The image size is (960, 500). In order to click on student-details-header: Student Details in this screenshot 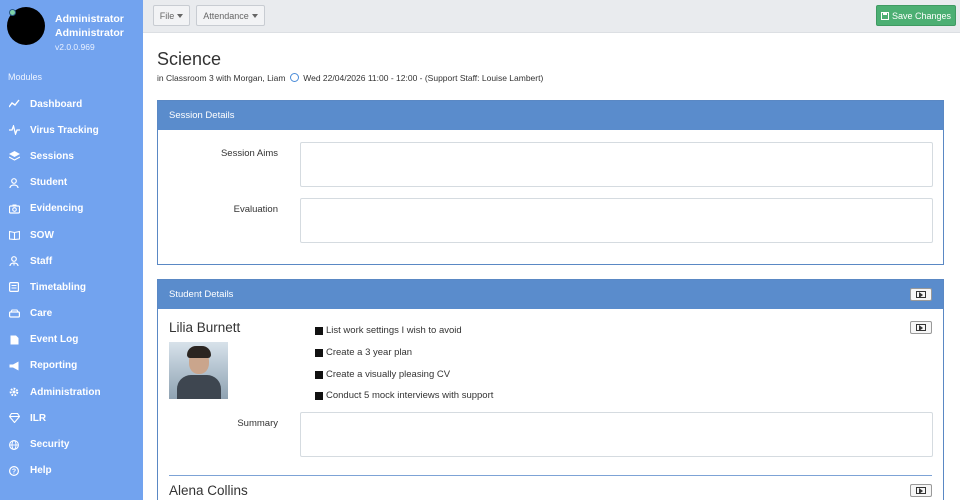, I will do `click(550, 294)`.